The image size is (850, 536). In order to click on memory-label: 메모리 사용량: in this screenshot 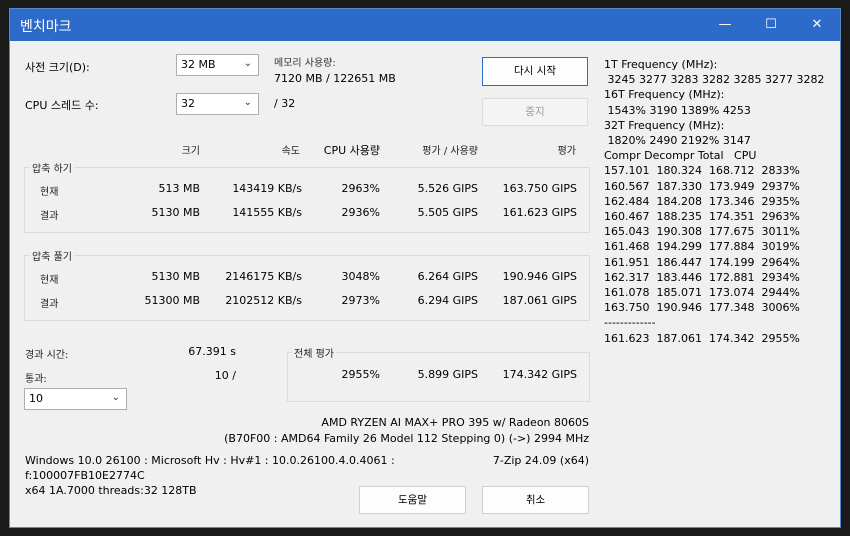, I will do `click(305, 63)`.